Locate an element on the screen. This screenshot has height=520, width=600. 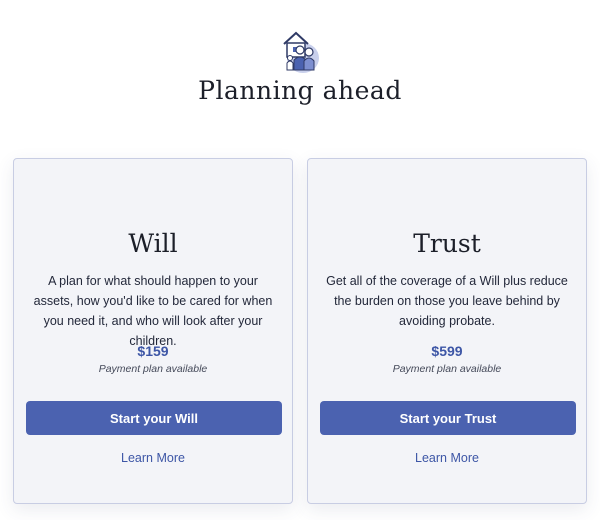
card-title: Will is located at coordinates (153, 243).